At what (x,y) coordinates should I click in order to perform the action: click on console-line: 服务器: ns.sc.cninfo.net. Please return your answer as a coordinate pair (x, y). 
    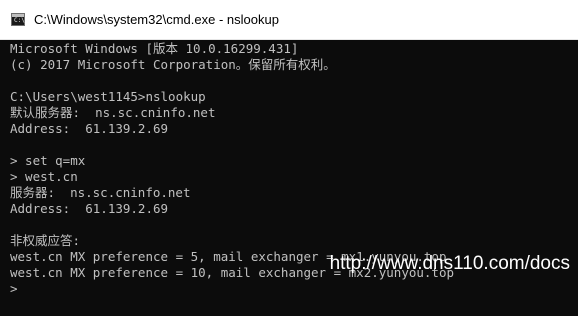
    Looking at the image, I should click on (100, 192).